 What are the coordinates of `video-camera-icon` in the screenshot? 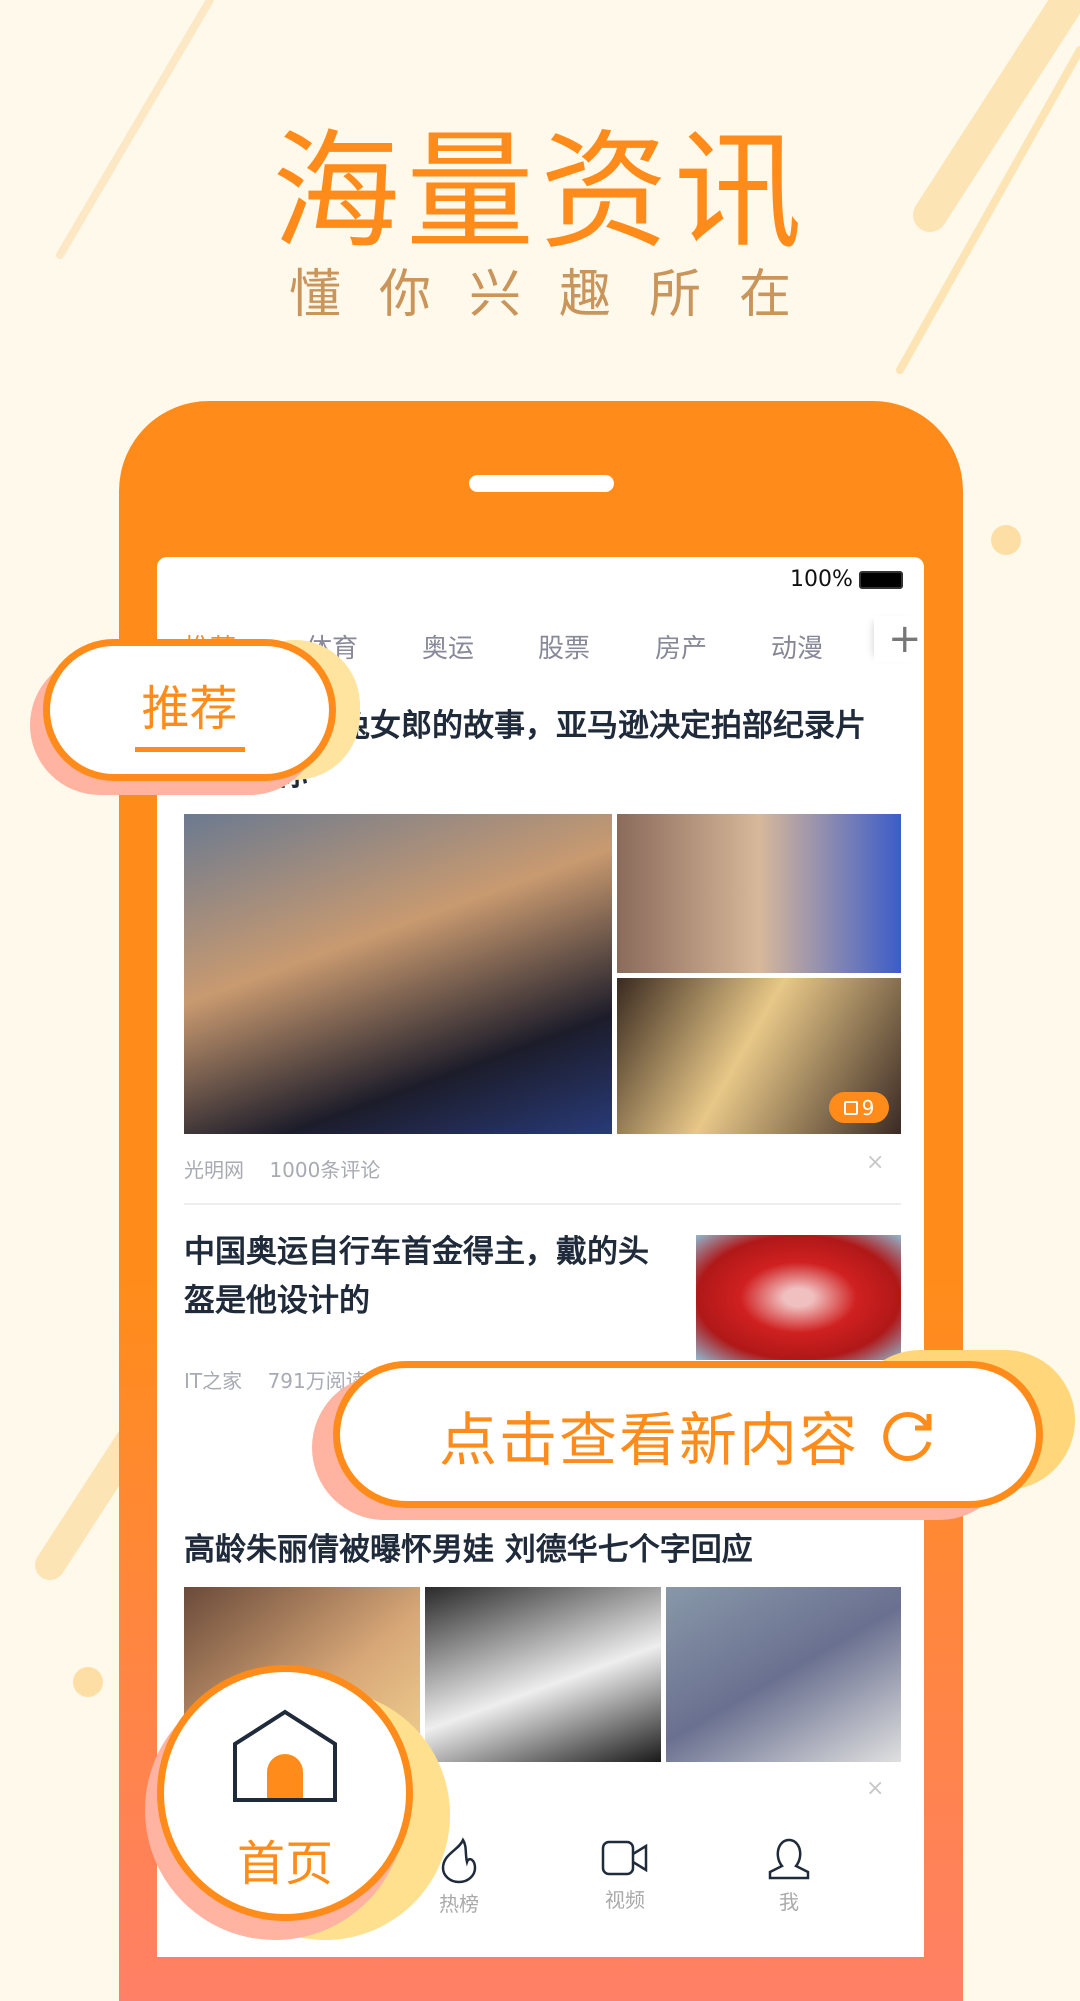 It's located at (624, 1858).